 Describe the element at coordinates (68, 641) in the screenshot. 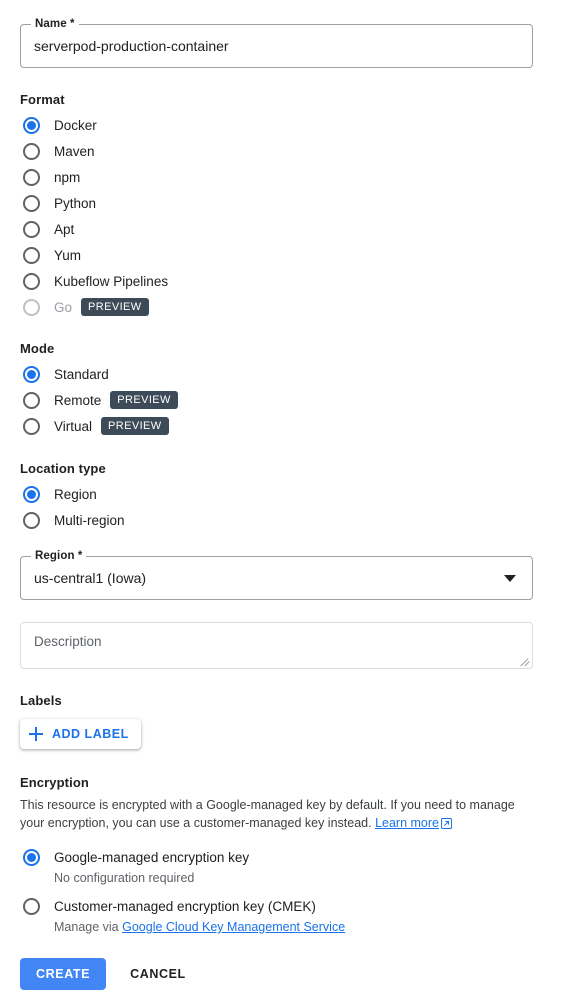

I see `description-placeholder: Description` at that location.